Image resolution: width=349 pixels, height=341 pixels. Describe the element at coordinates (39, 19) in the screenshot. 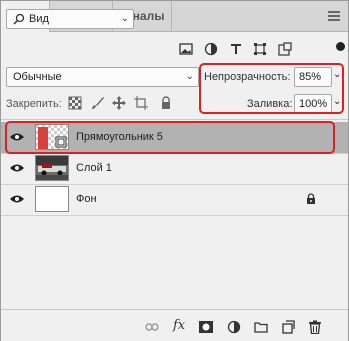

I see `filter-label: Вид` at that location.